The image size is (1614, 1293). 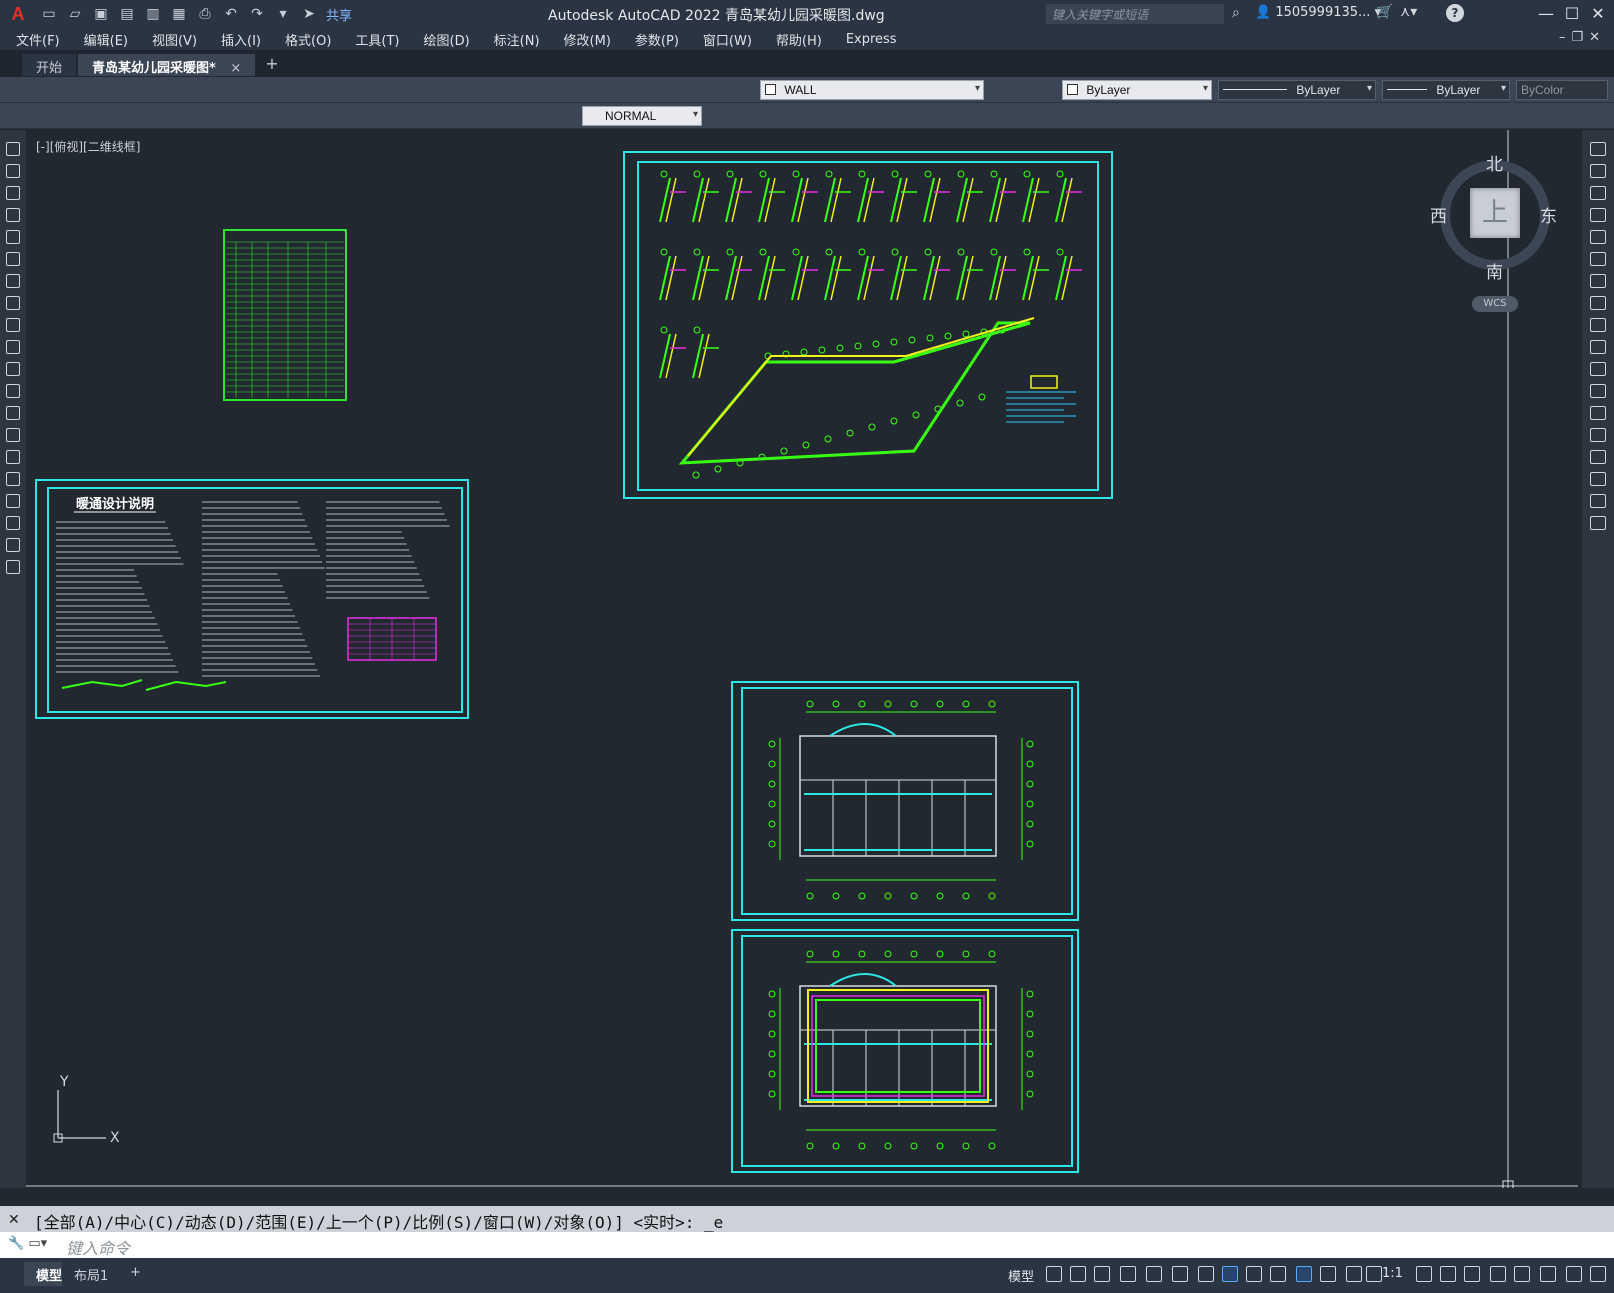 I want to click on viewport-controls-label: [-][俯视][二维线框], so click(x=88, y=146).